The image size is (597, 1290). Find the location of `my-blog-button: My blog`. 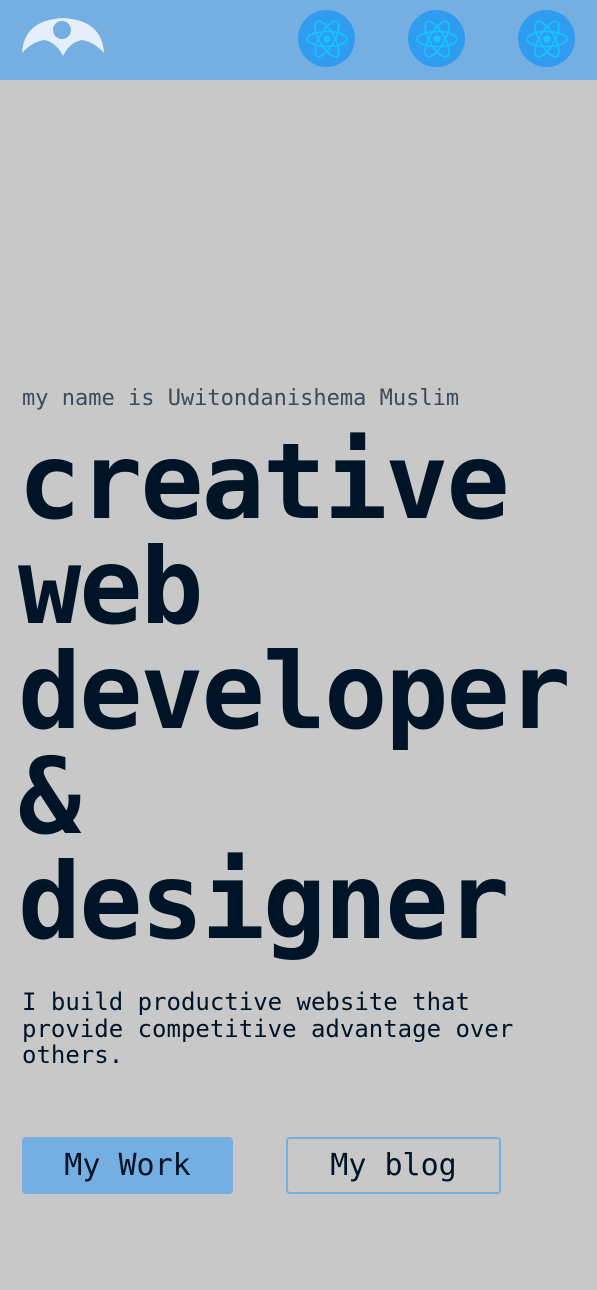

my-blog-button: My blog is located at coordinates (393, 1165).